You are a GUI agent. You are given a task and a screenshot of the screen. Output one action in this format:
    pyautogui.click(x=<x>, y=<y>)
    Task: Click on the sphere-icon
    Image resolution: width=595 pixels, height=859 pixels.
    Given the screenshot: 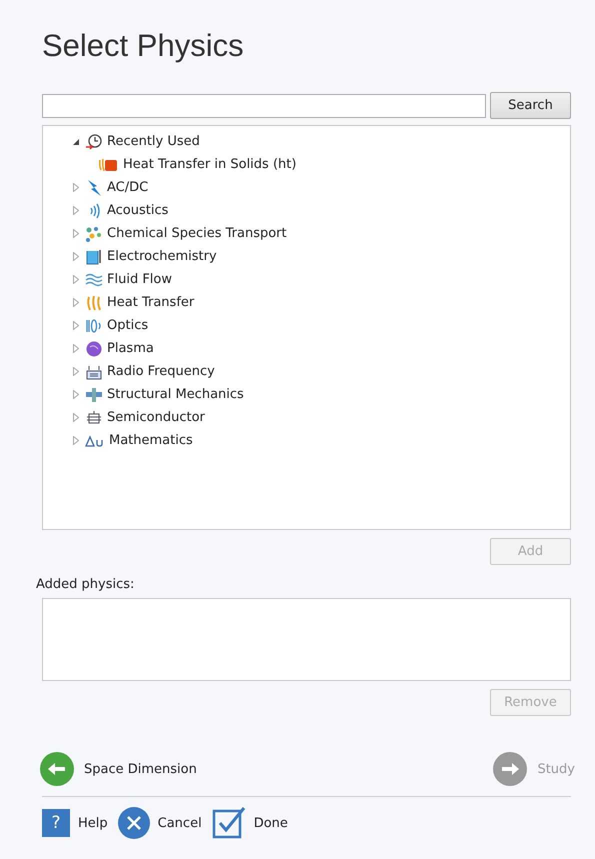 What is the action you would take?
    pyautogui.click(x=94, y=349)
    